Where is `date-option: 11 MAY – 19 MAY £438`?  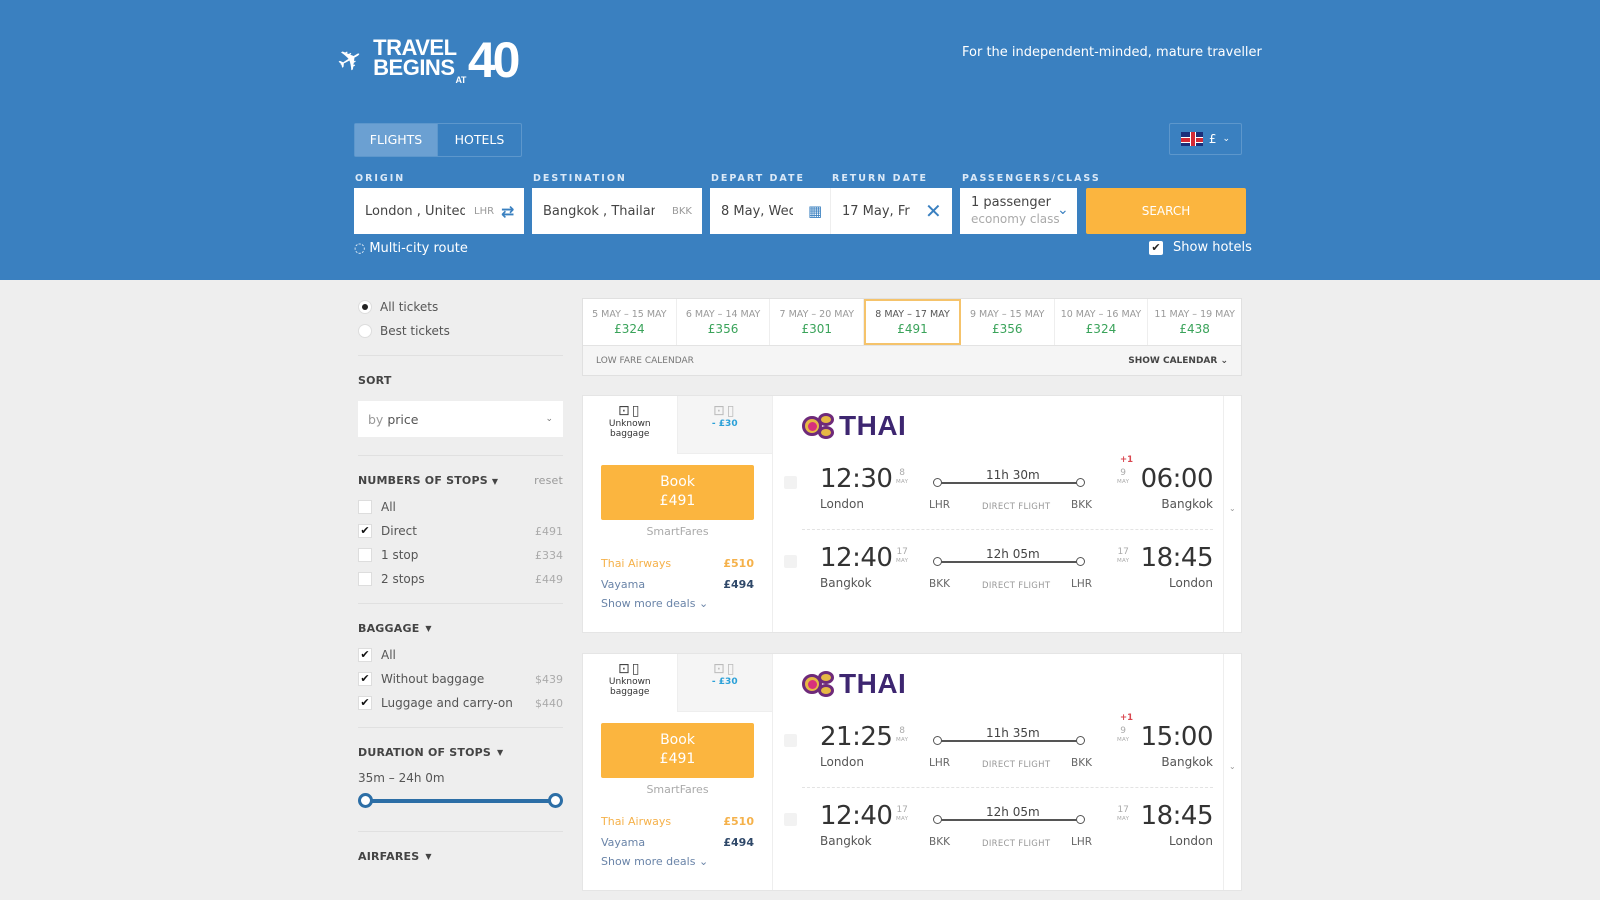 date-option: 11 MAY – 19 MAY £438 is located at coordinates (1194, 322).